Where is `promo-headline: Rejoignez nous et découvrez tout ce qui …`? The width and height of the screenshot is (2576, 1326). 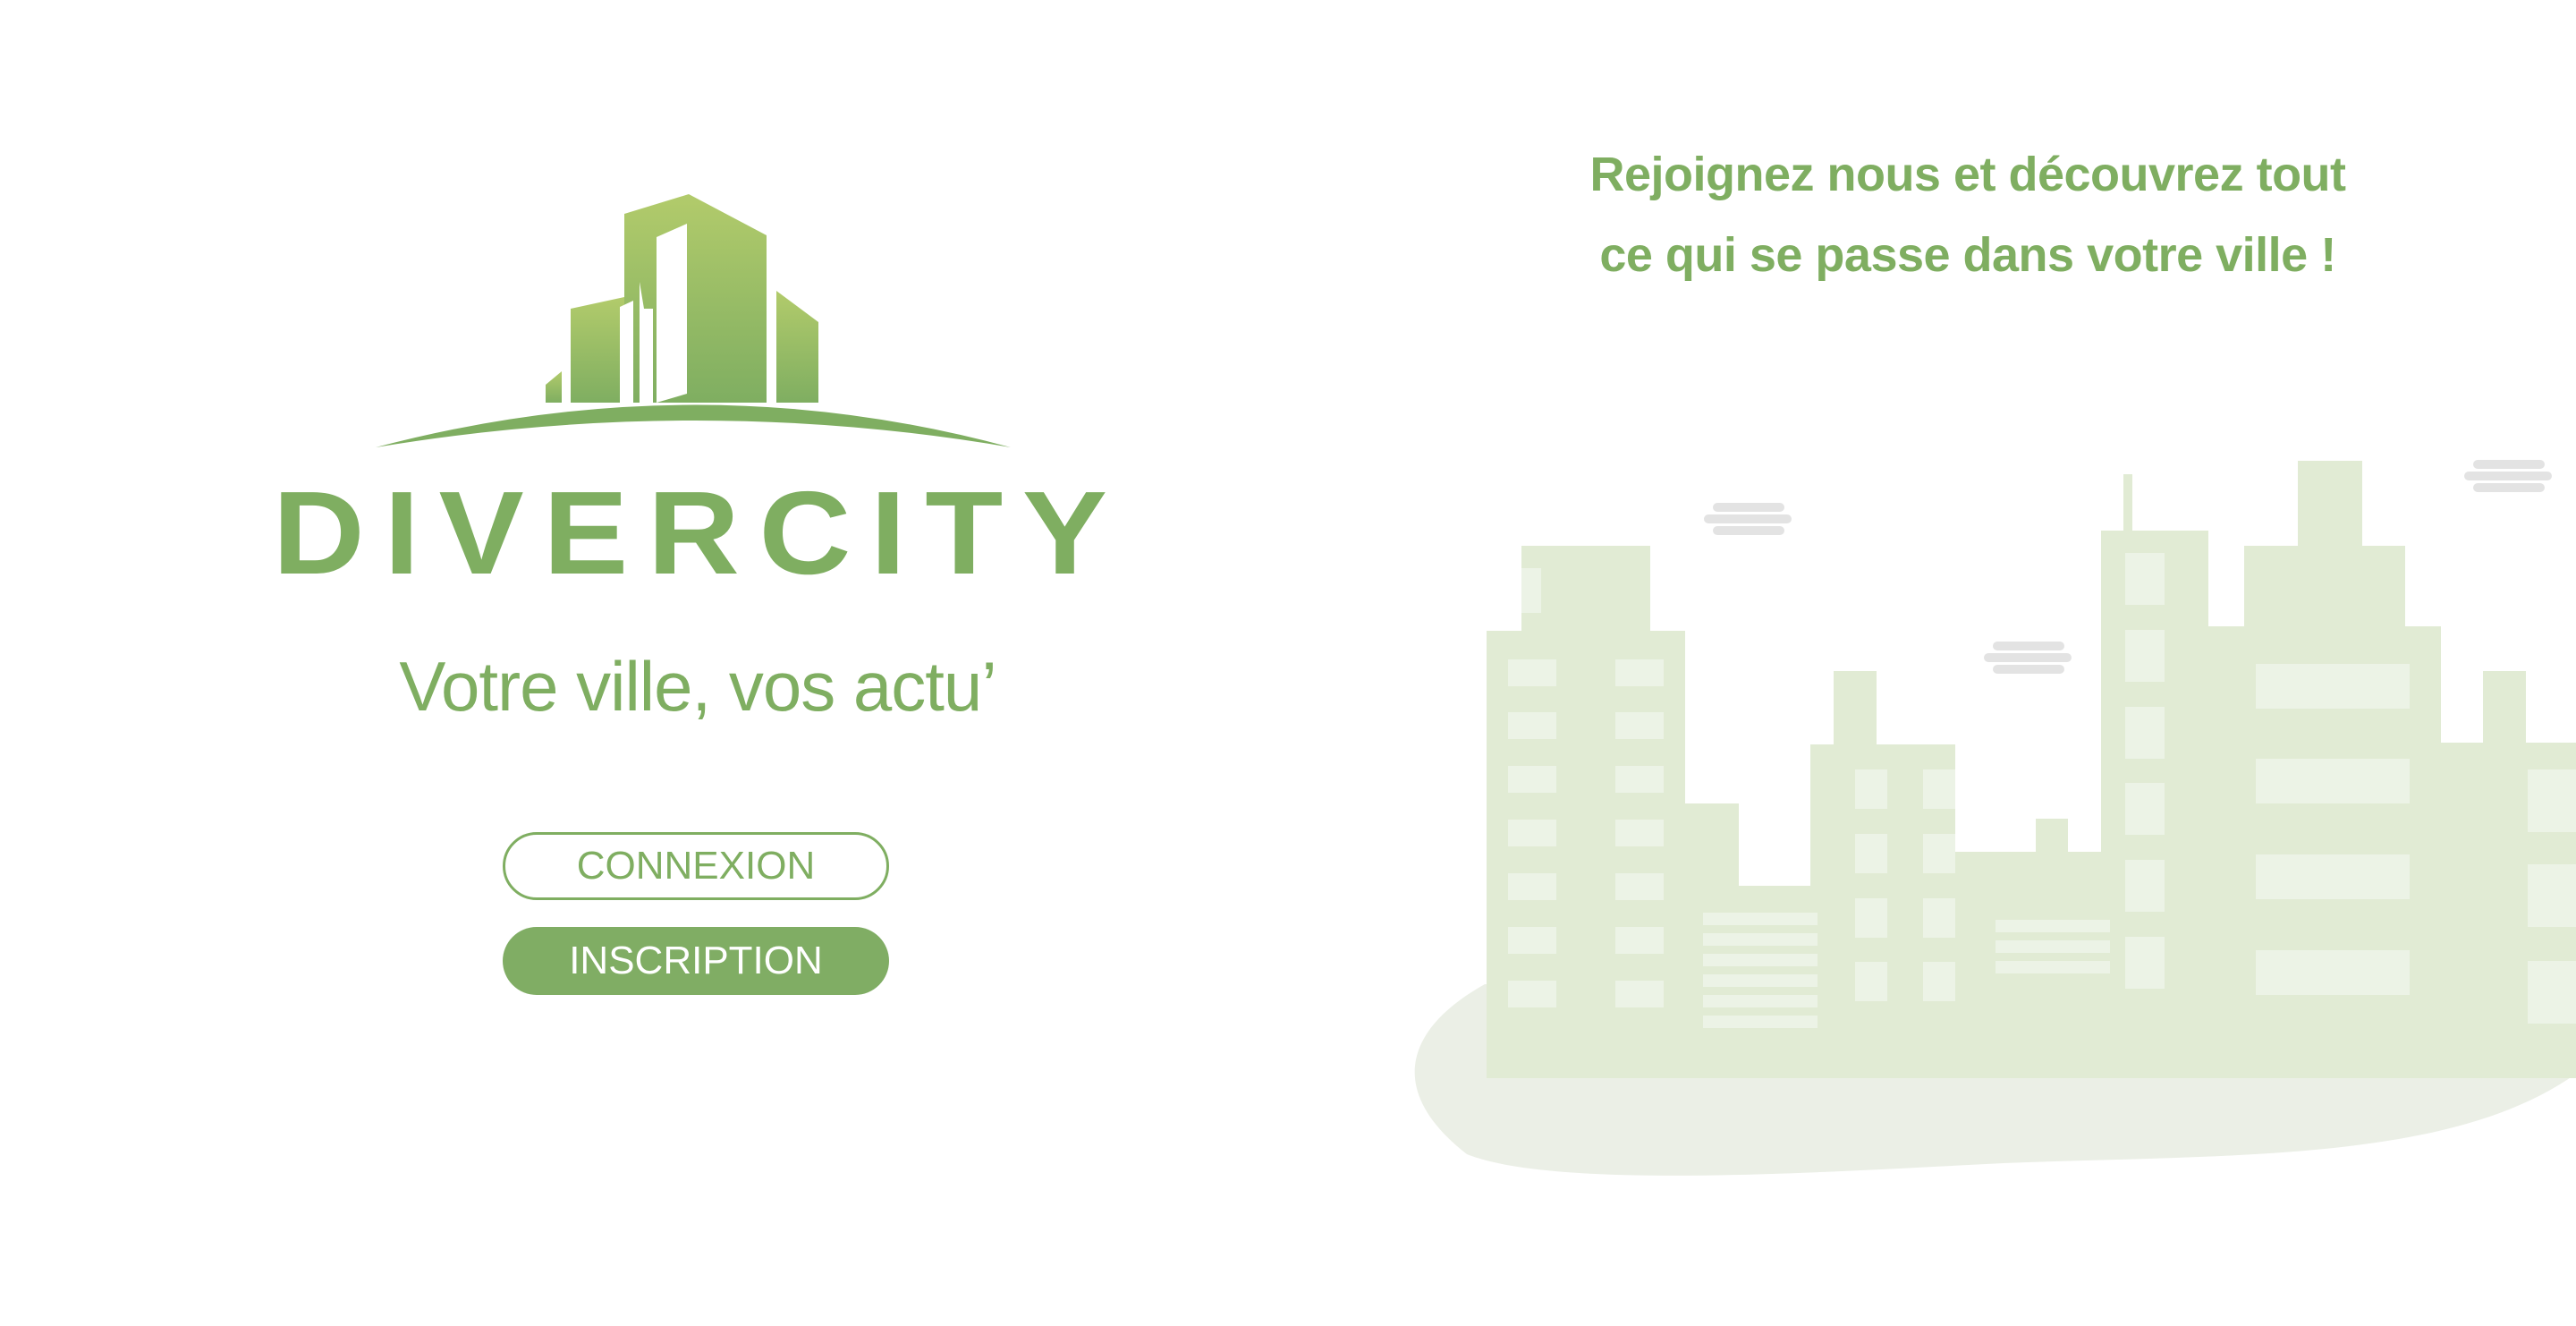 promo-headline: Rejoignez nous et découvrez tout ce qui … is located at coordinates (1968, 214).